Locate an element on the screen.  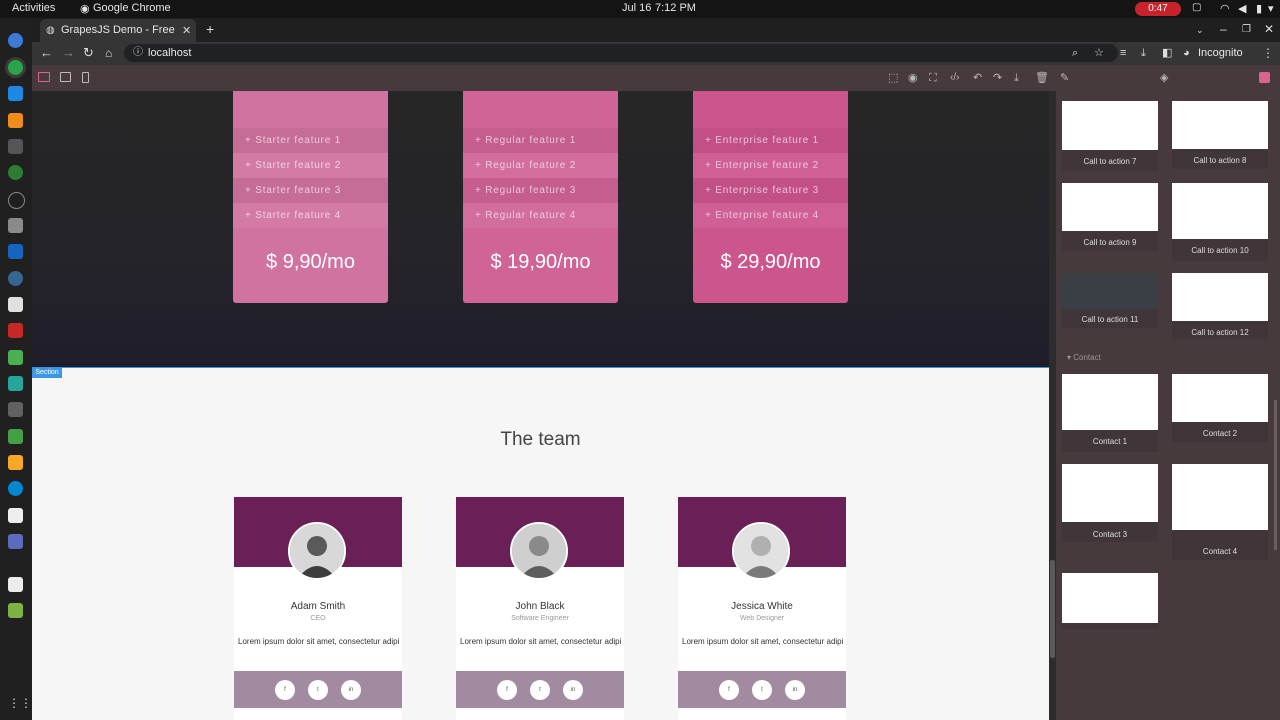
chromium-icon is located at coordinates (15, 40).